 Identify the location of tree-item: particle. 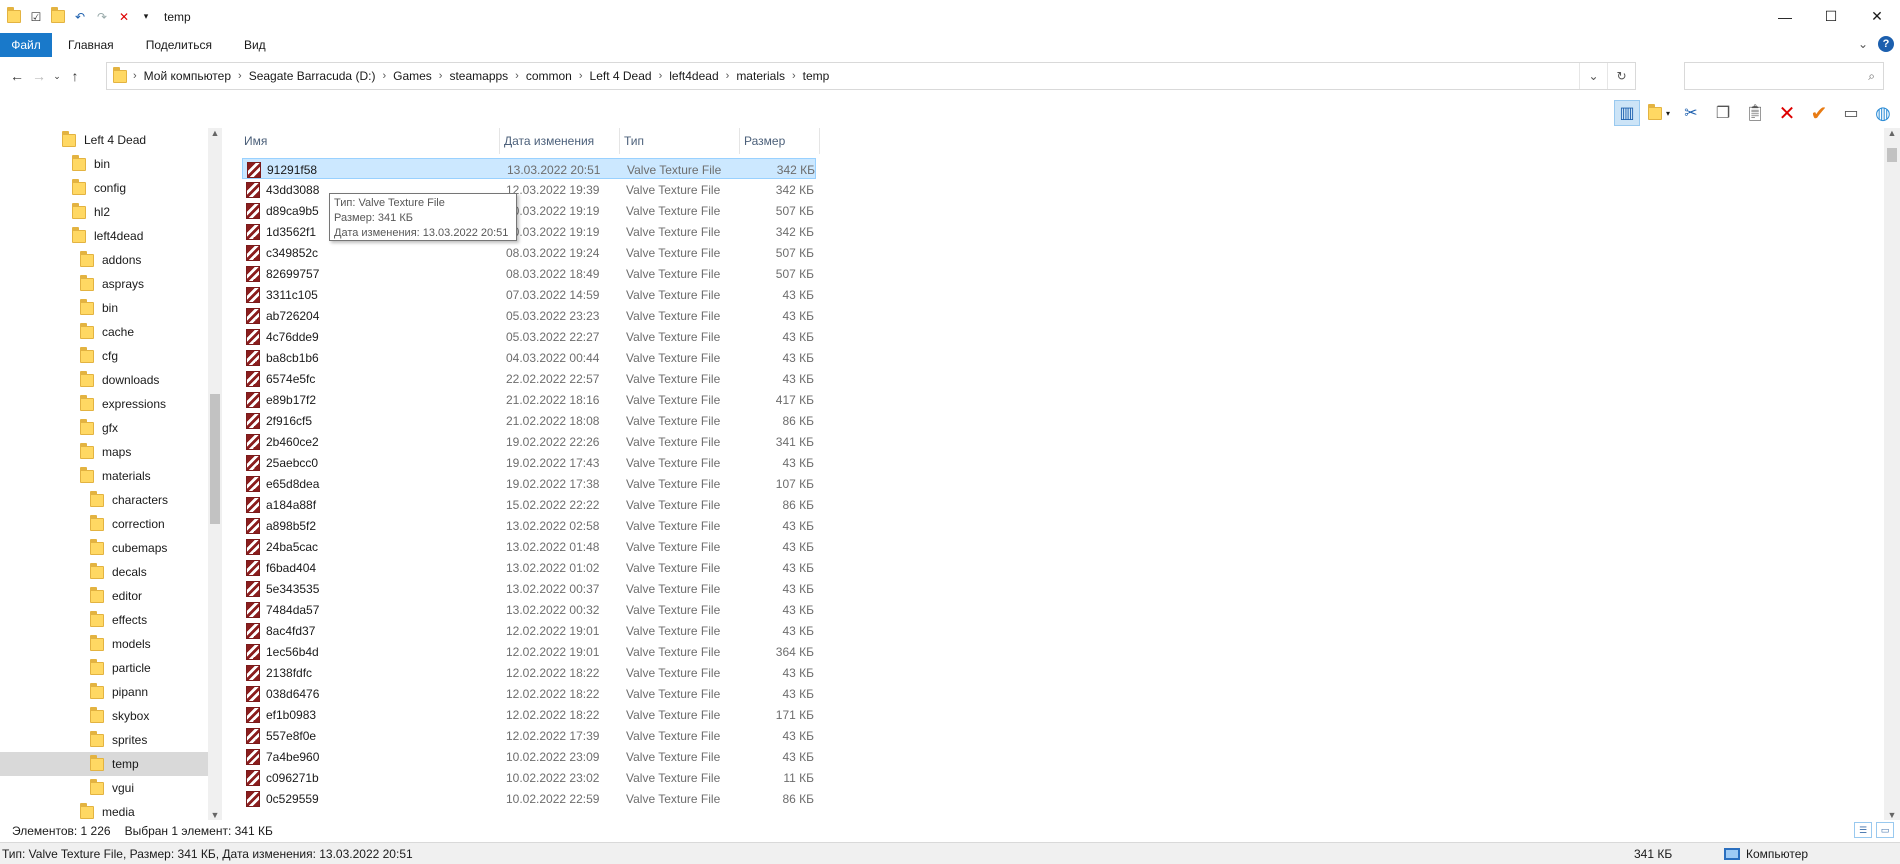
(104, 668).